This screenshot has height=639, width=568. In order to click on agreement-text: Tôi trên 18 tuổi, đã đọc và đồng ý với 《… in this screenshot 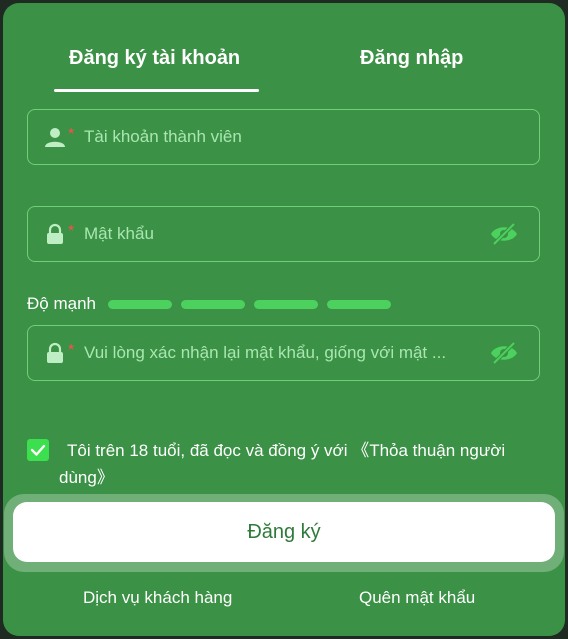, I will do `click(289, 464)`.